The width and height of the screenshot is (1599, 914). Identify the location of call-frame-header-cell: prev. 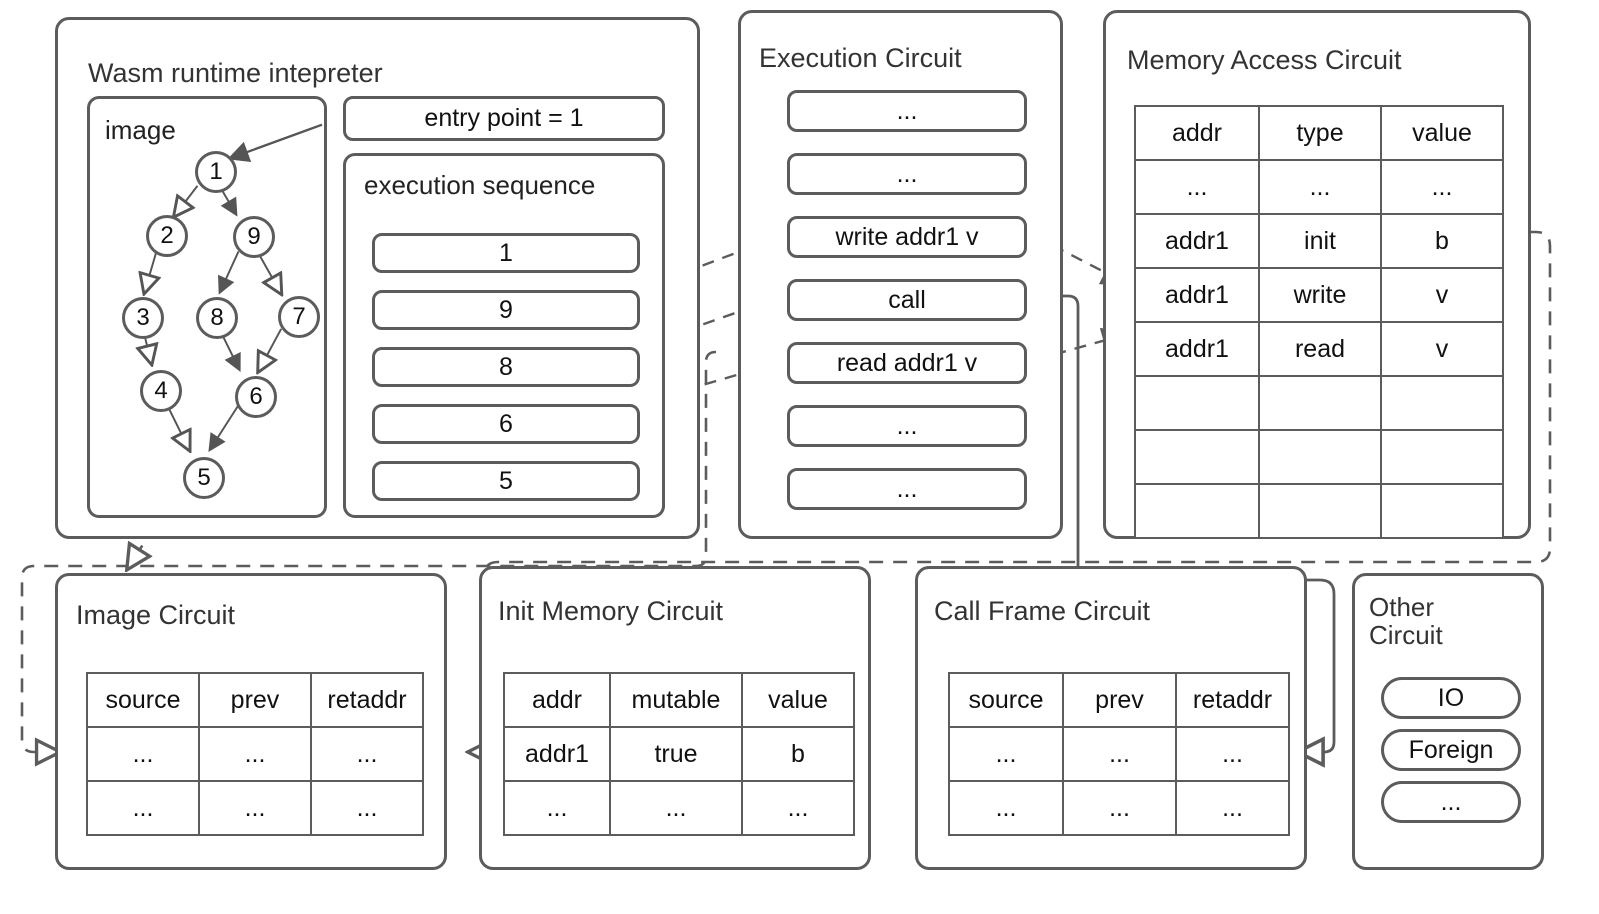
(1119, 700).